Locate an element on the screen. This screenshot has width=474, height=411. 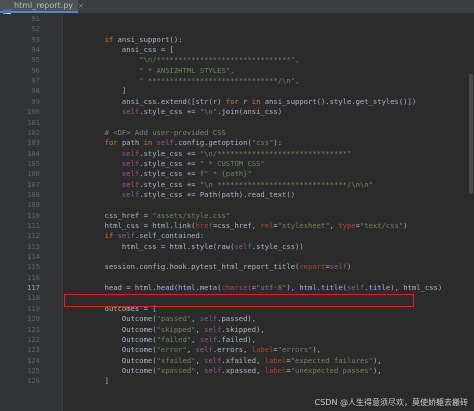
tab-html-report: html_report.py × is located at coordinates (42, 8).